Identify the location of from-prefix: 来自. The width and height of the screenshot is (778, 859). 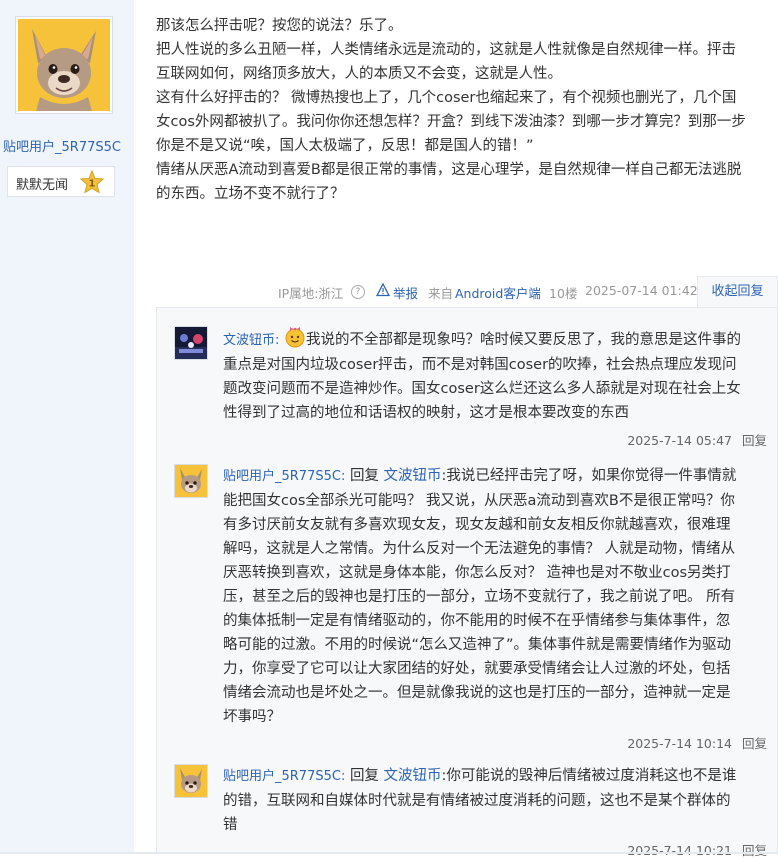
(441, 293).